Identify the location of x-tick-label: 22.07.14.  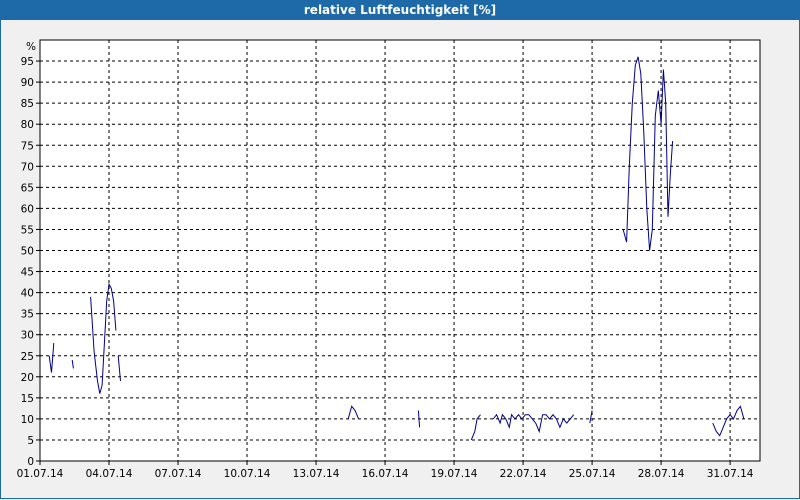
(523, 474).